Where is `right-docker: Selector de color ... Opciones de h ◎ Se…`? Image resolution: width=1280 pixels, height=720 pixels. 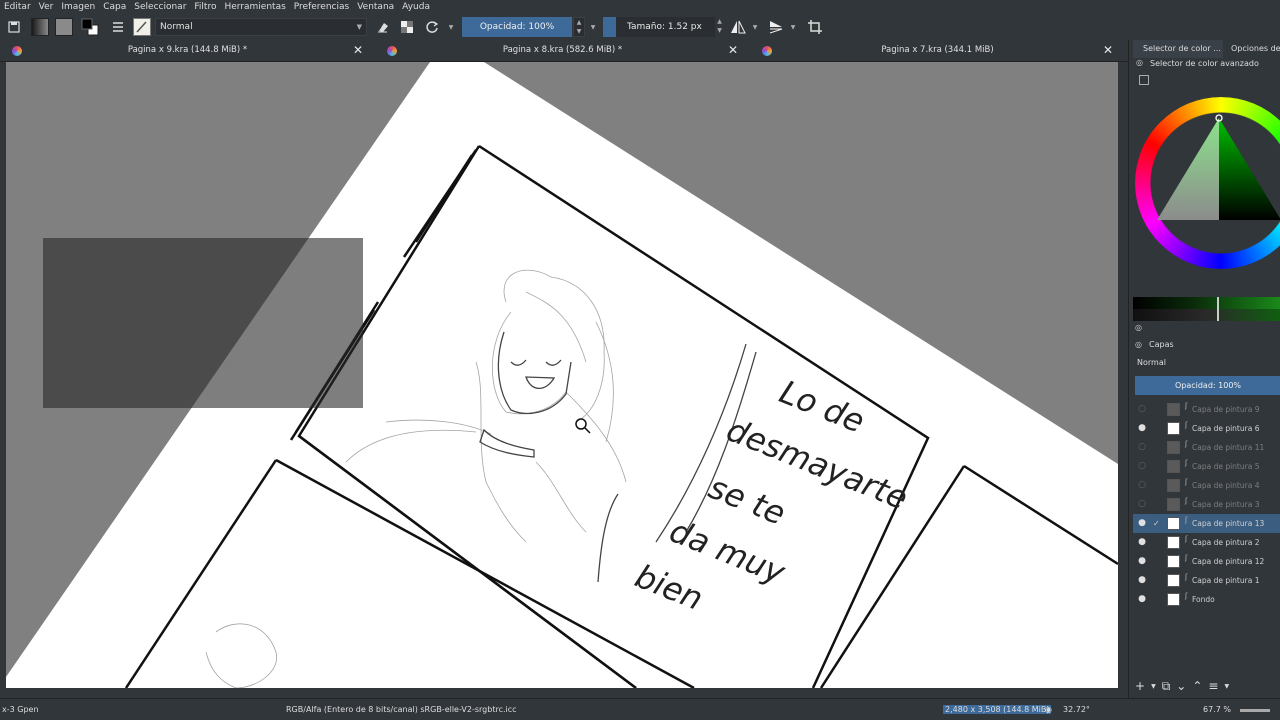 right-docker: Selector de color ... Opciones de h ◎ Se… is located at coordinates (1204, 369).